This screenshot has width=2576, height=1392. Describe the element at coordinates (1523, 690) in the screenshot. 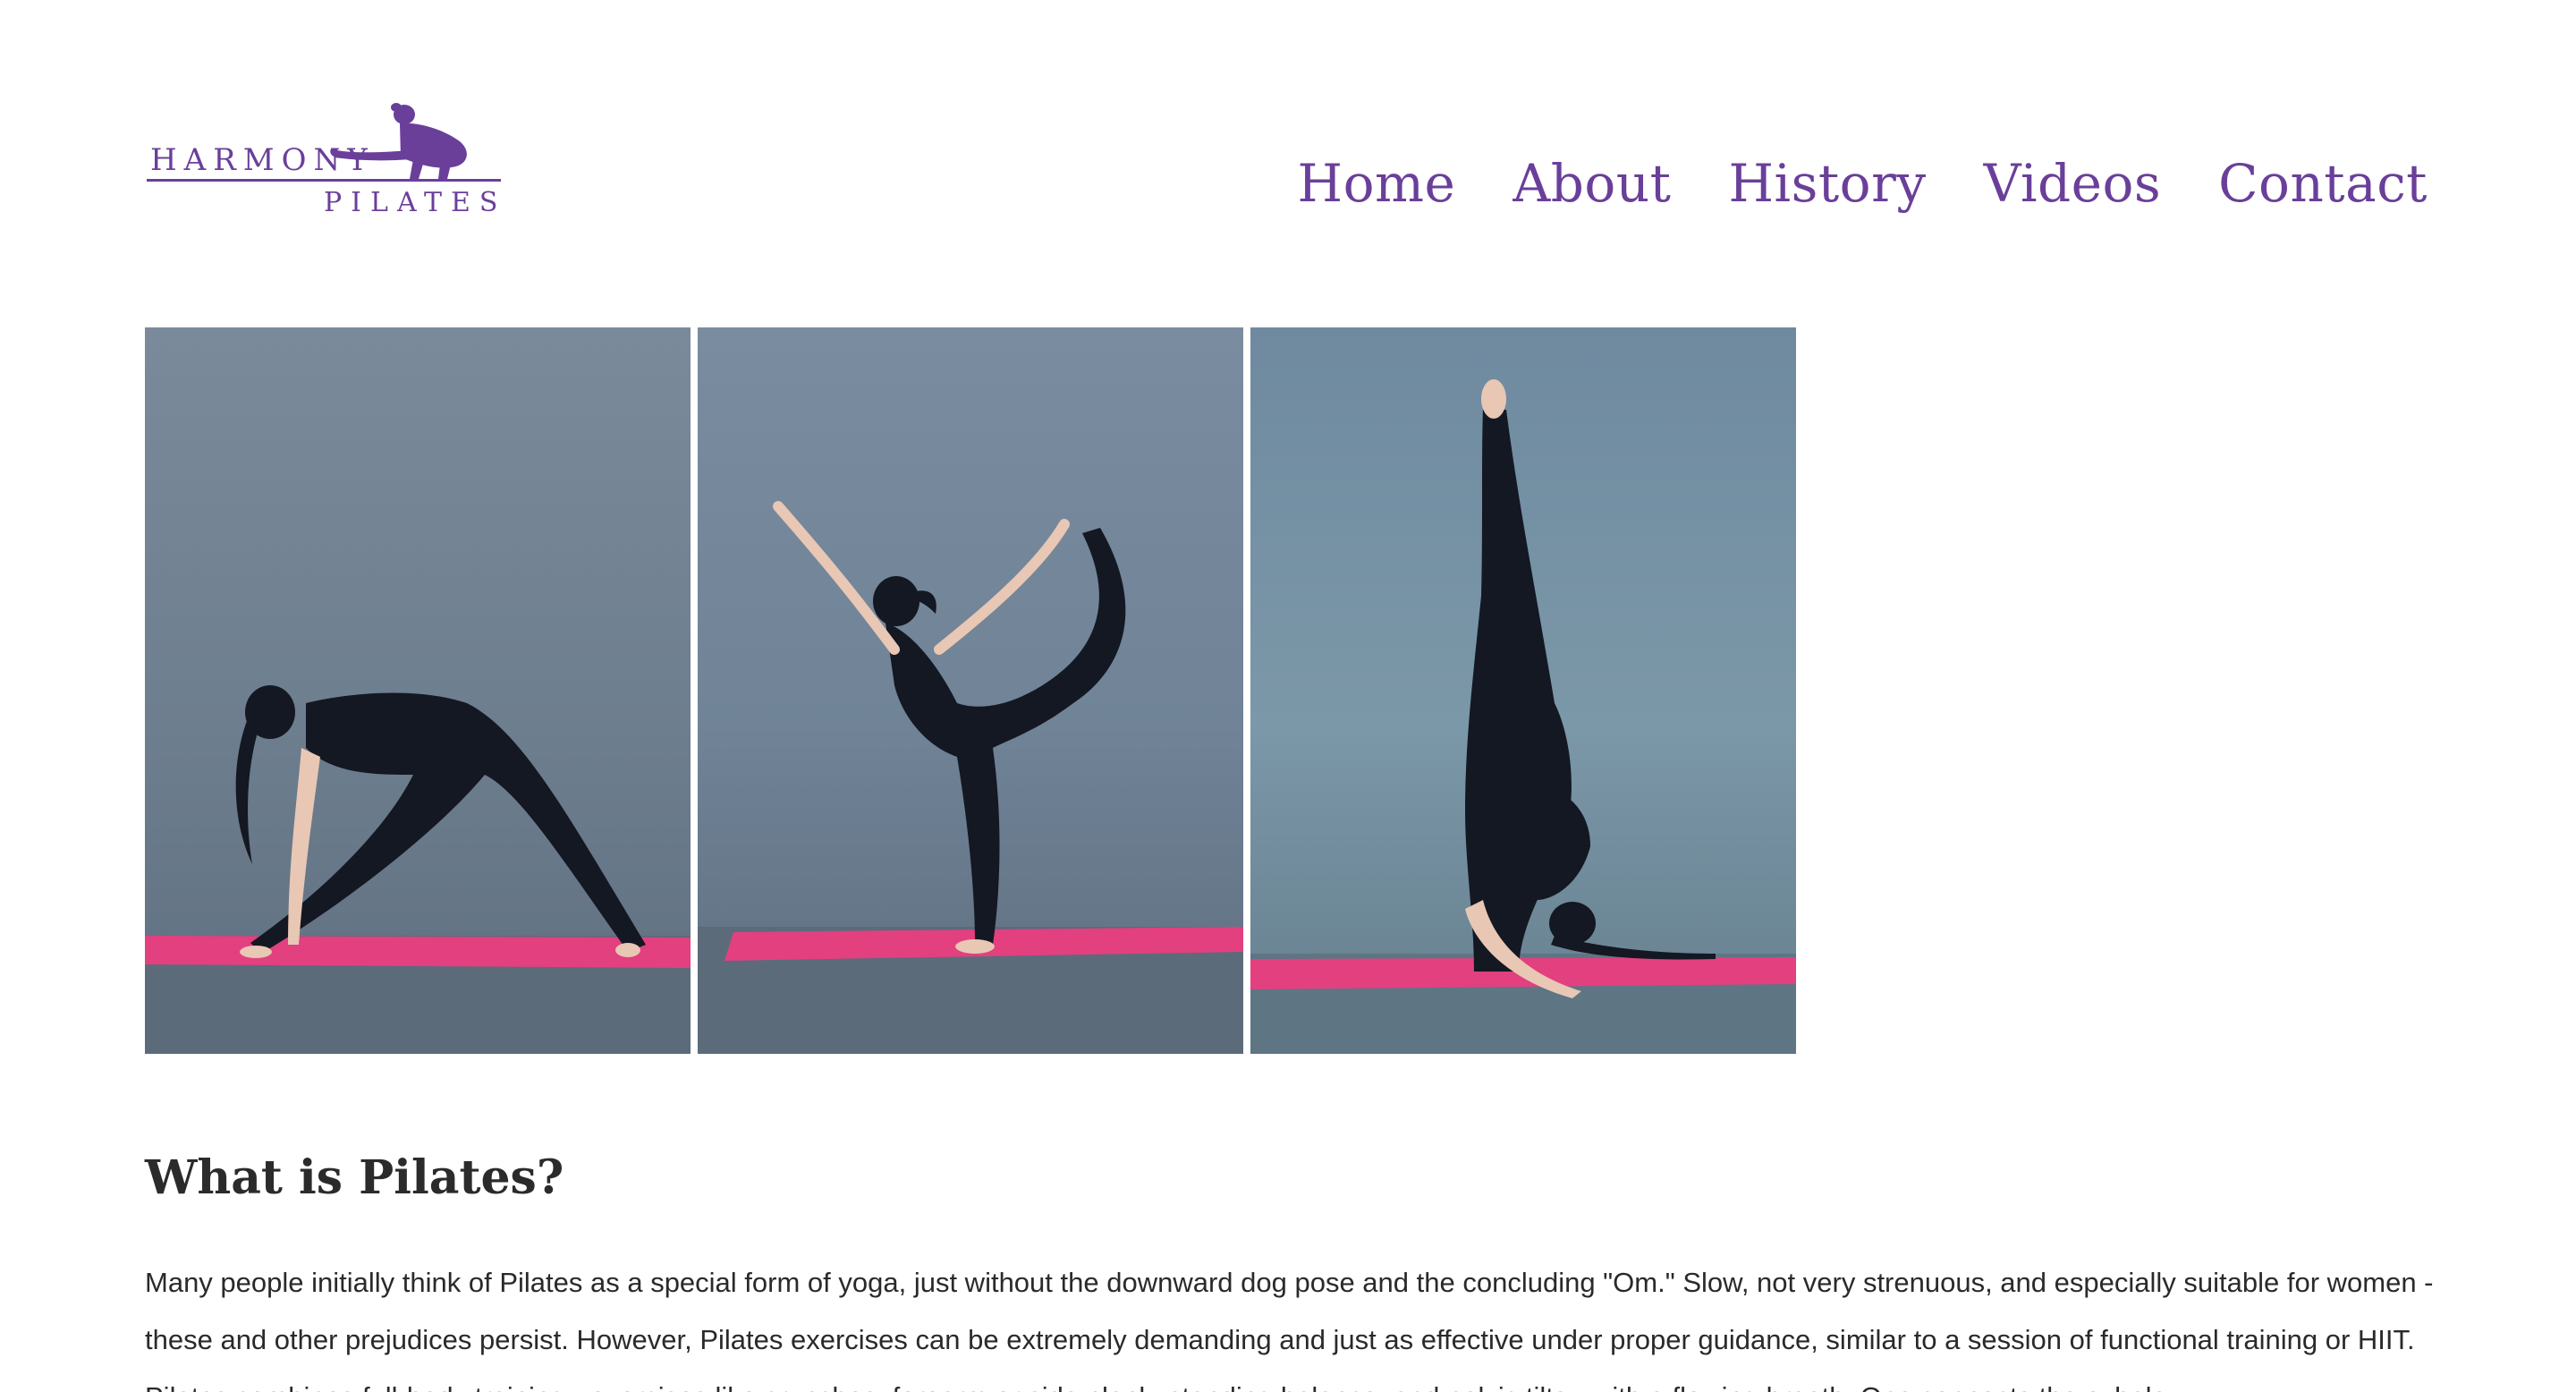

I see `standing-split-photo` at that location.